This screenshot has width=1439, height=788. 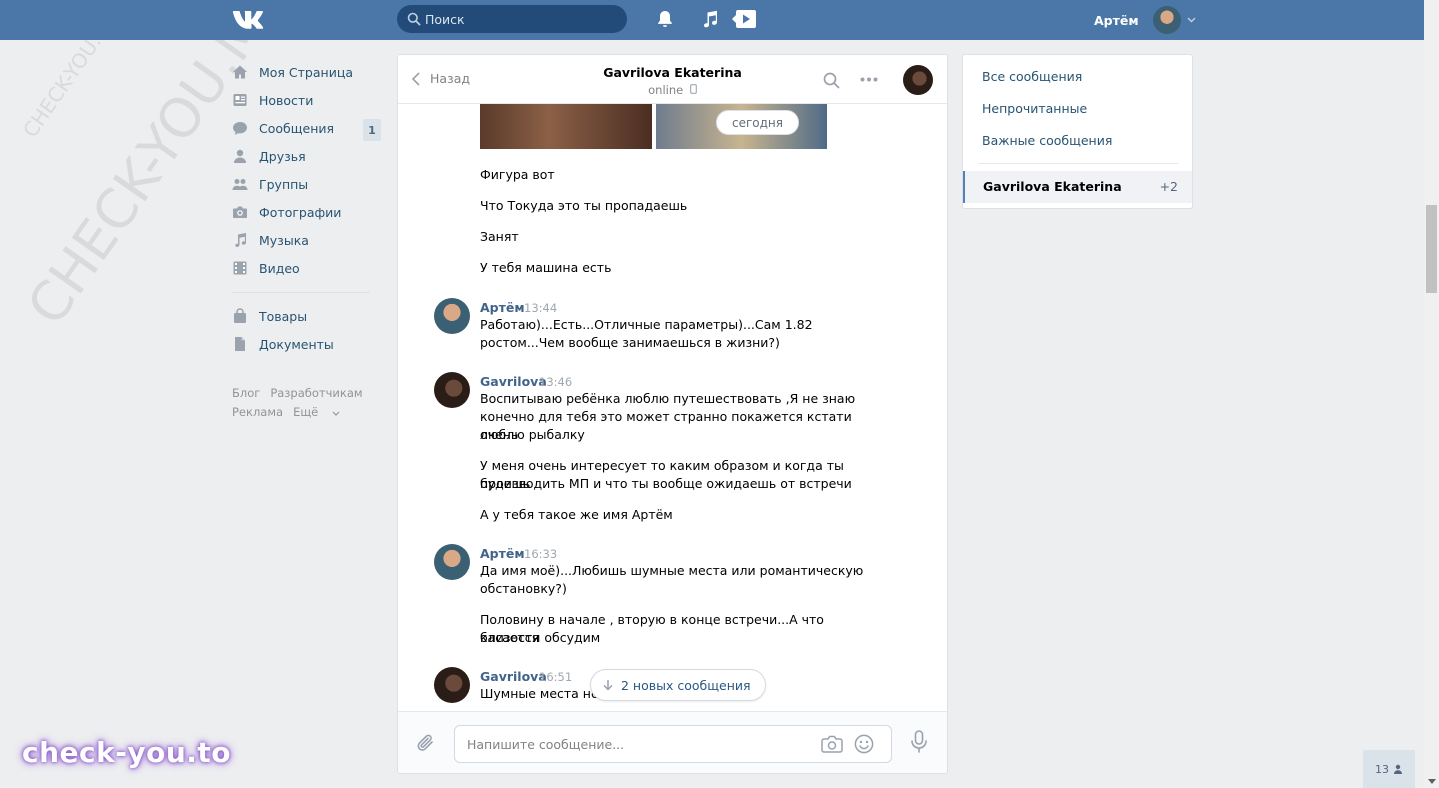 I want to click on friends-icon, so click(x=240, y=156).